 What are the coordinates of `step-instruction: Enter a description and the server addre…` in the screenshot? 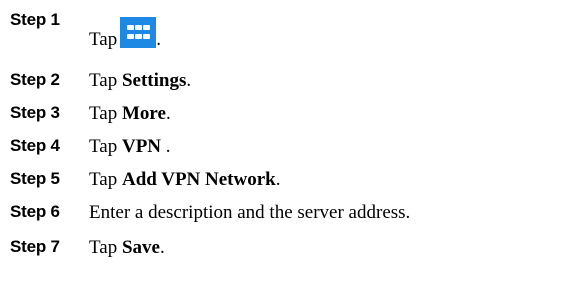 It's located at (249, 213).